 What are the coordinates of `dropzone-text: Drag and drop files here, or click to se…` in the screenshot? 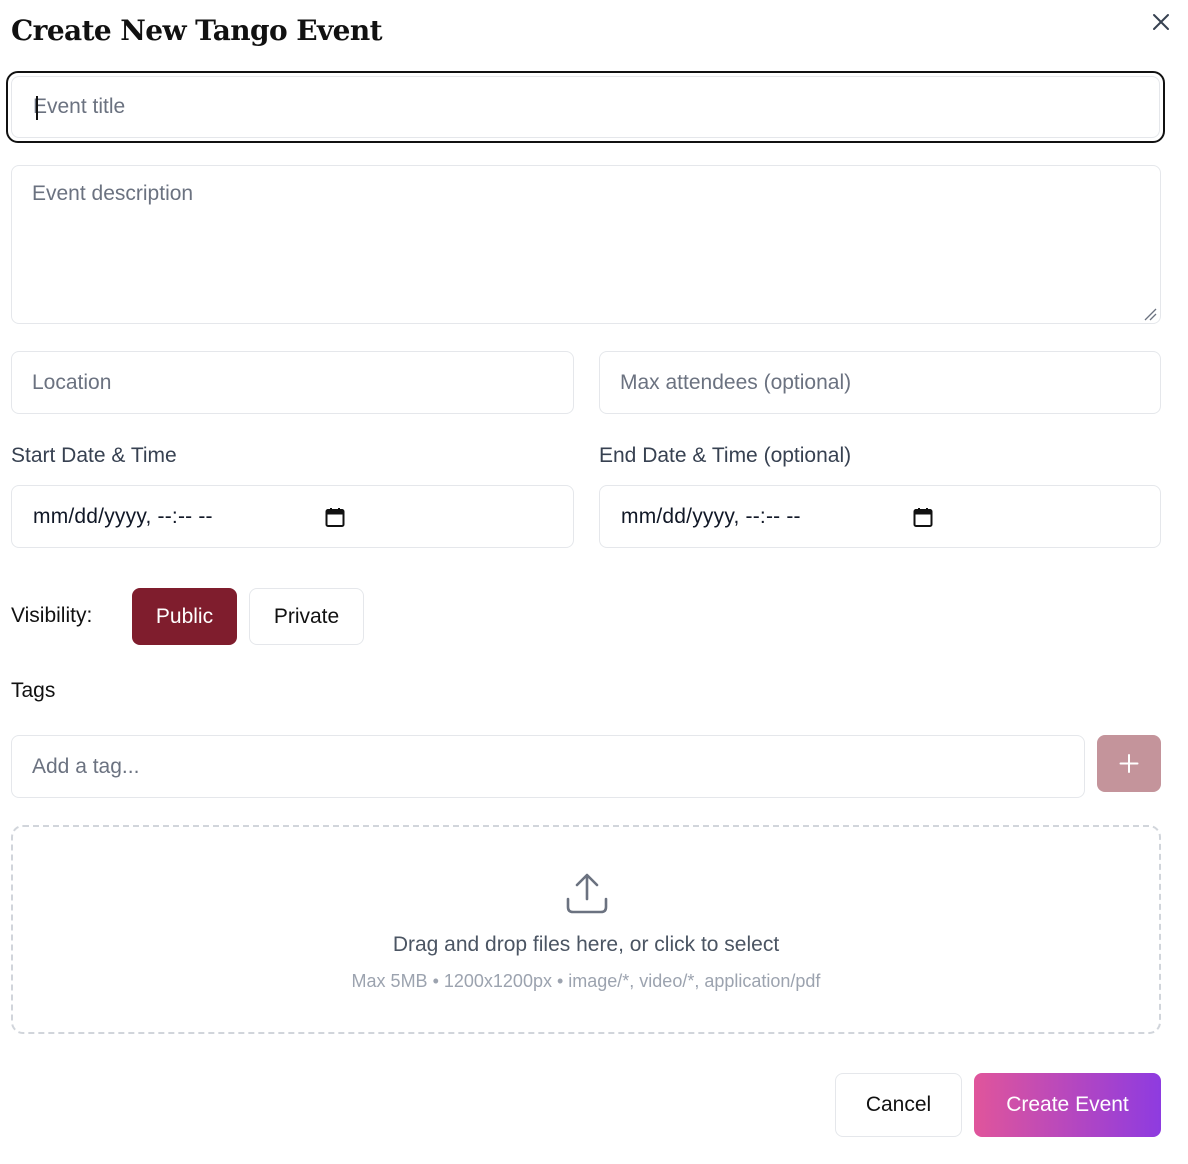 It's located at (586, 944).